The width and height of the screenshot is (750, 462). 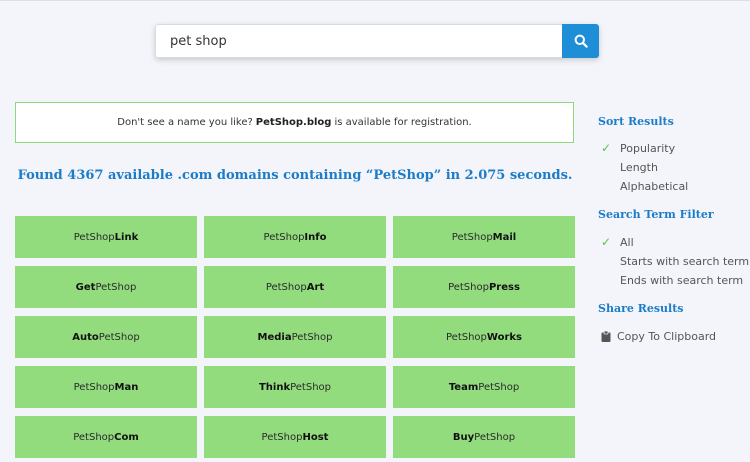 What do you see at coordinates (315, 437) in the screenshot?
I see `domain-part: Host` at bounding box center [315, 437].